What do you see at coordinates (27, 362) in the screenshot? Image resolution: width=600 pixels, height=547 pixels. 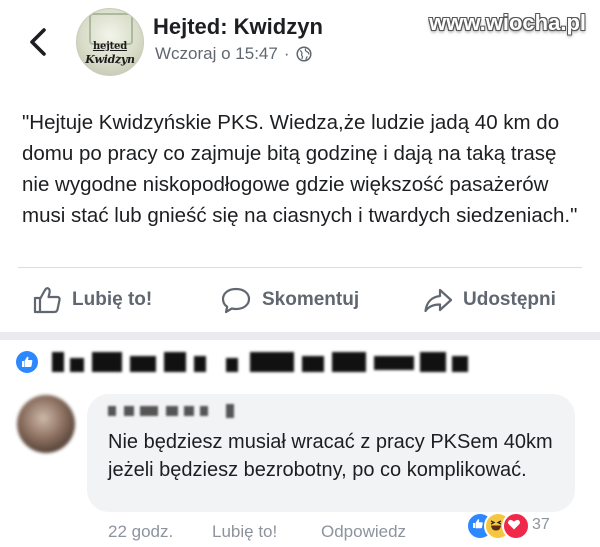 I see `like-reaction-icon` at bounding box center [27, 362].